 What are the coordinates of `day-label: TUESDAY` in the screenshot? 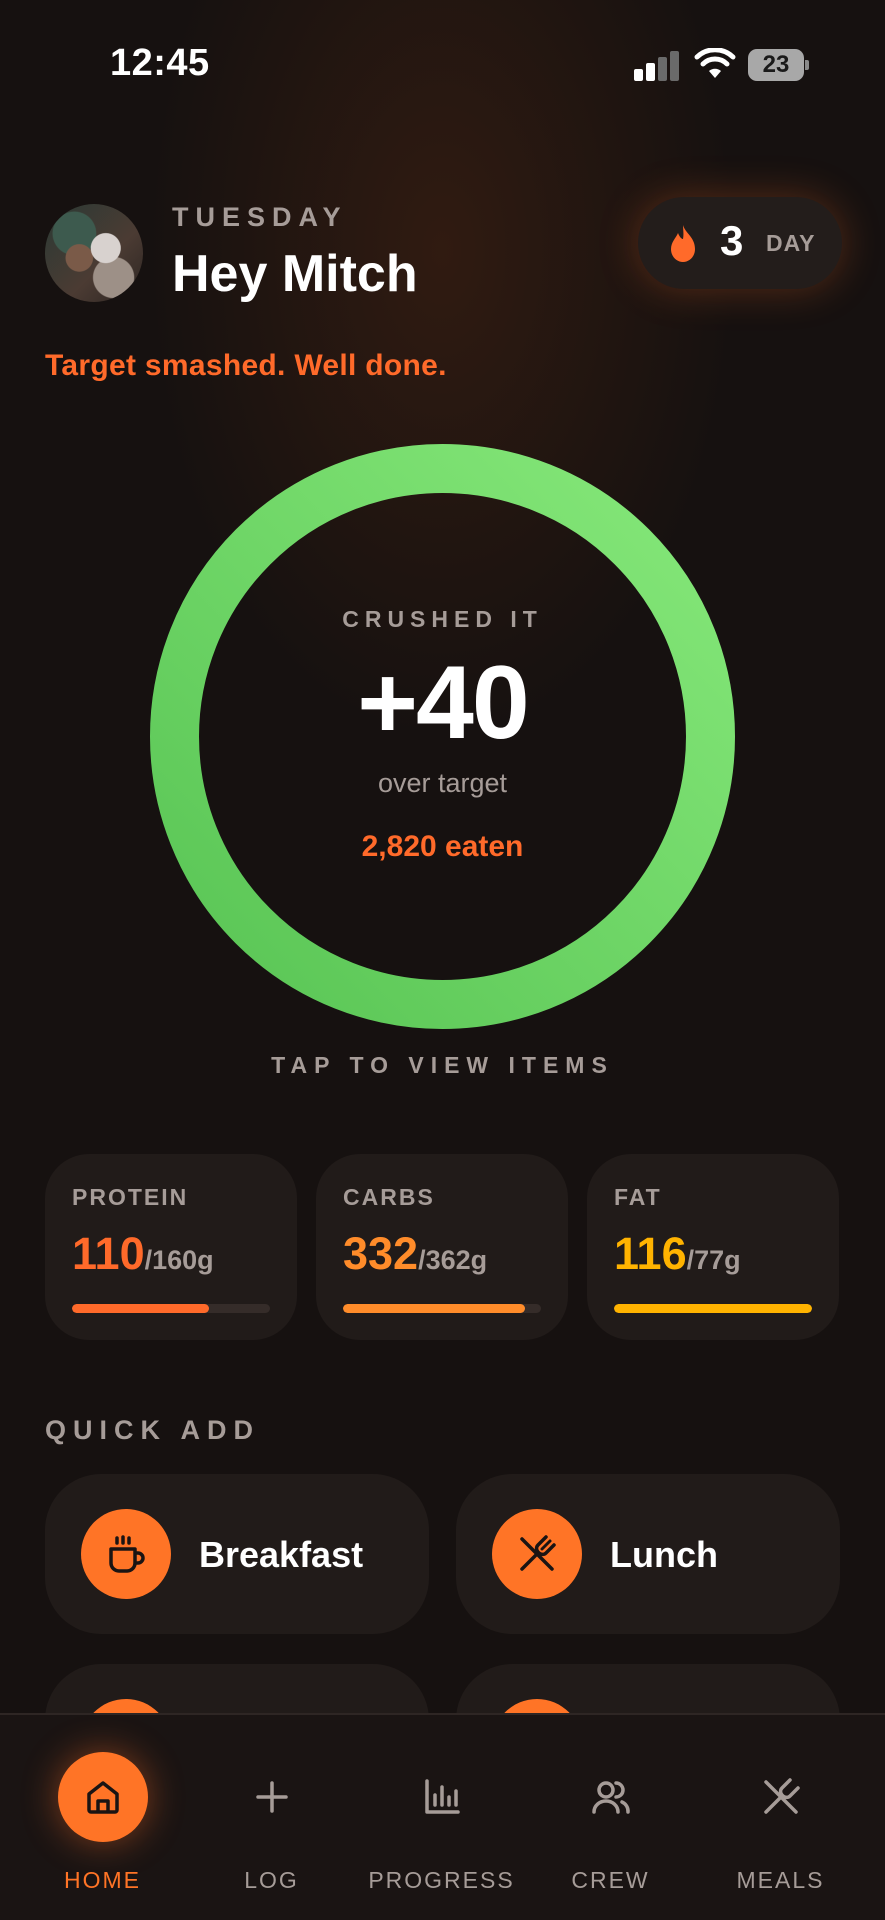 It's located at (260, 217).